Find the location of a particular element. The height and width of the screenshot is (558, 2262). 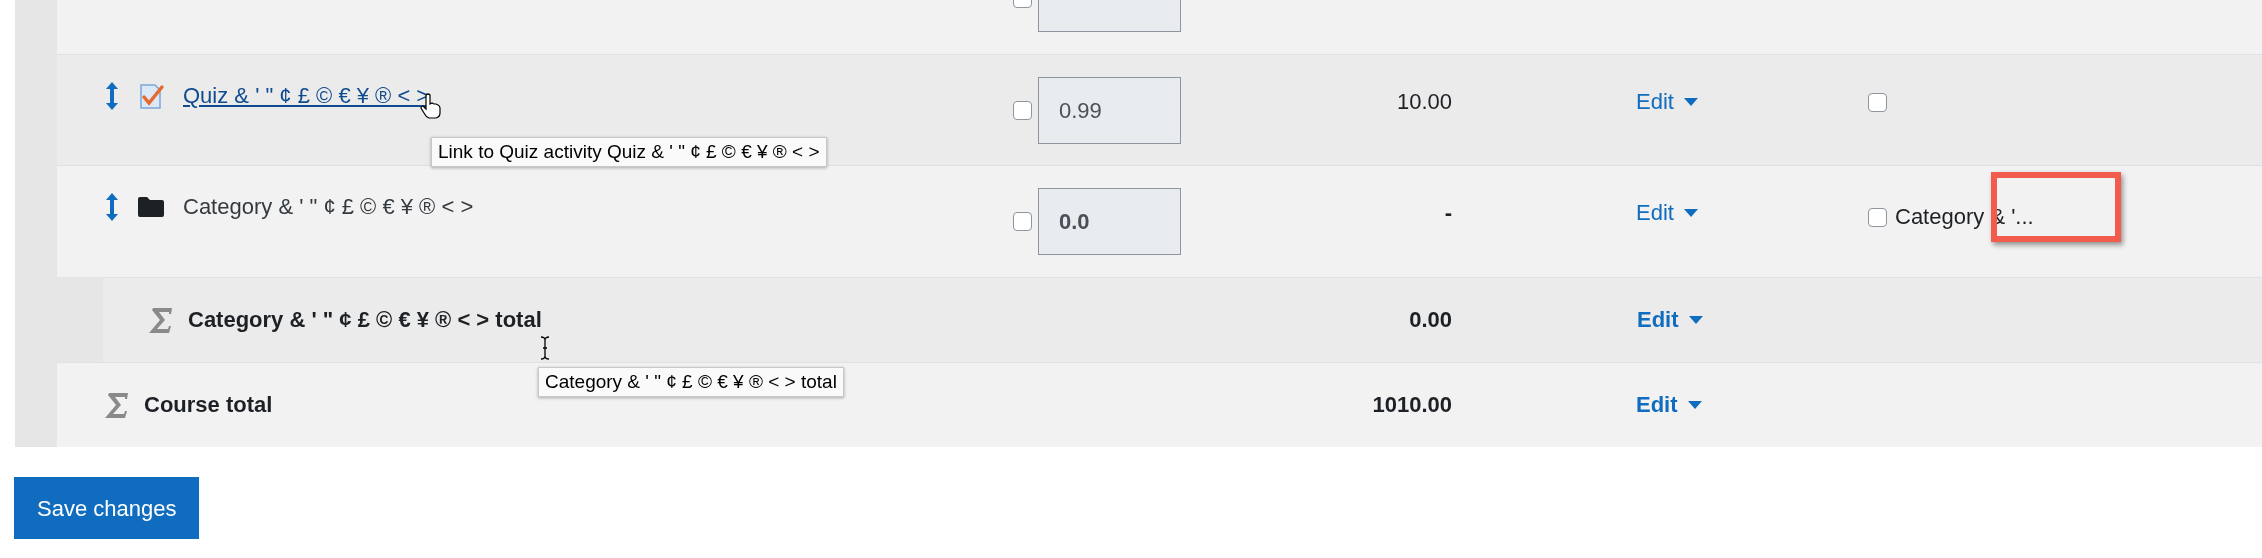

quiz-icon is located at coordinates (151, 96).